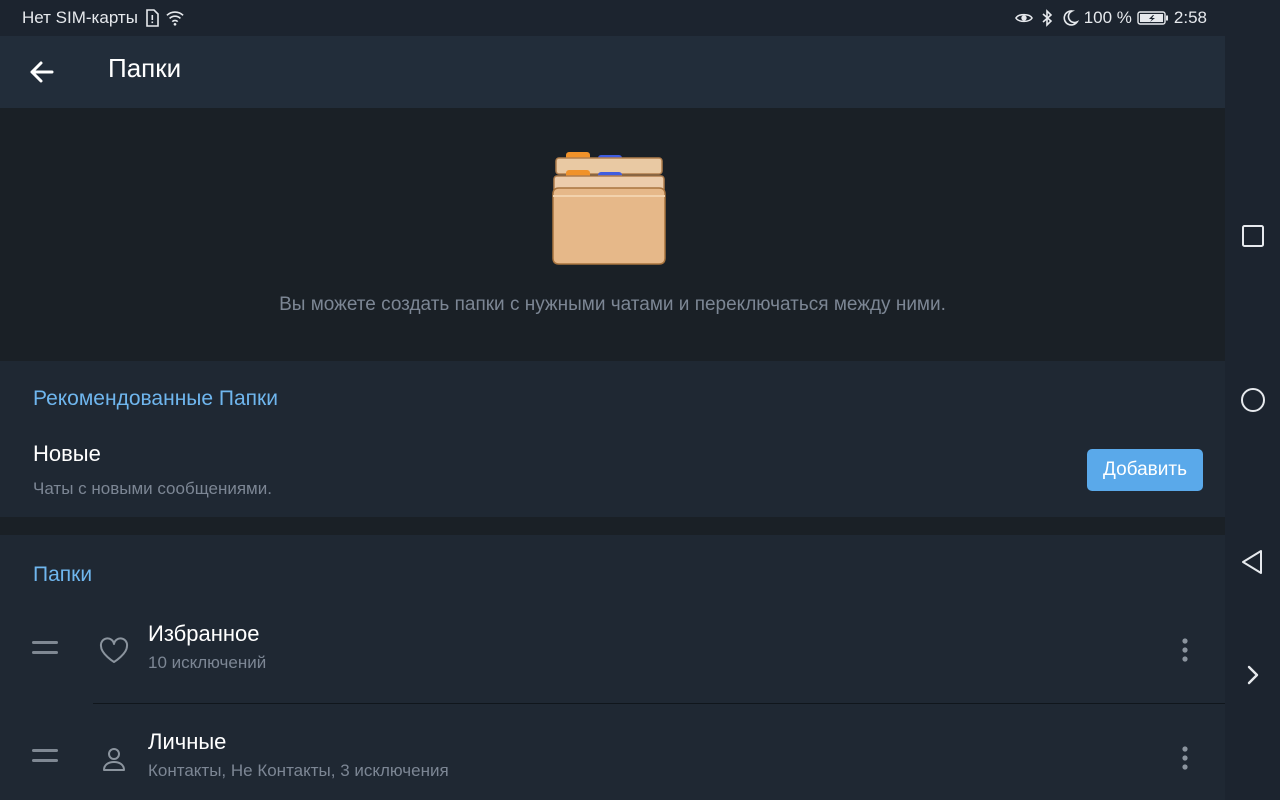 This screenshot has height=800, width=1280. Describe the element at coordinates (1253, 236) in the screenshot. I see `square-recents-icon` at that location.